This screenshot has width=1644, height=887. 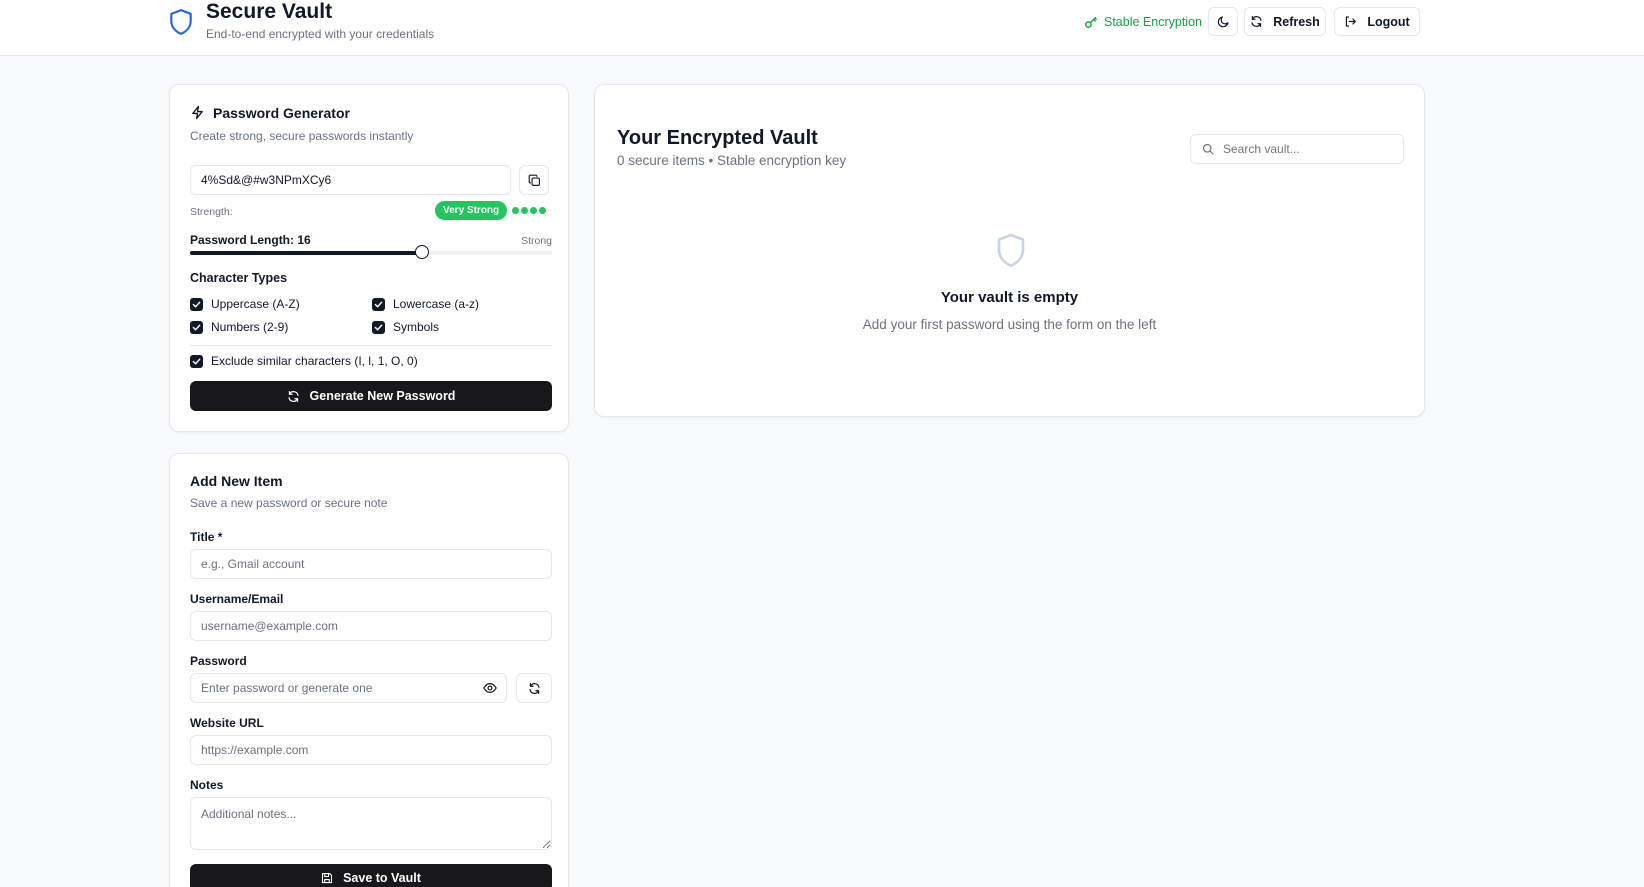 I want to click on url-label: Website URL, so click(x=227, y=723).